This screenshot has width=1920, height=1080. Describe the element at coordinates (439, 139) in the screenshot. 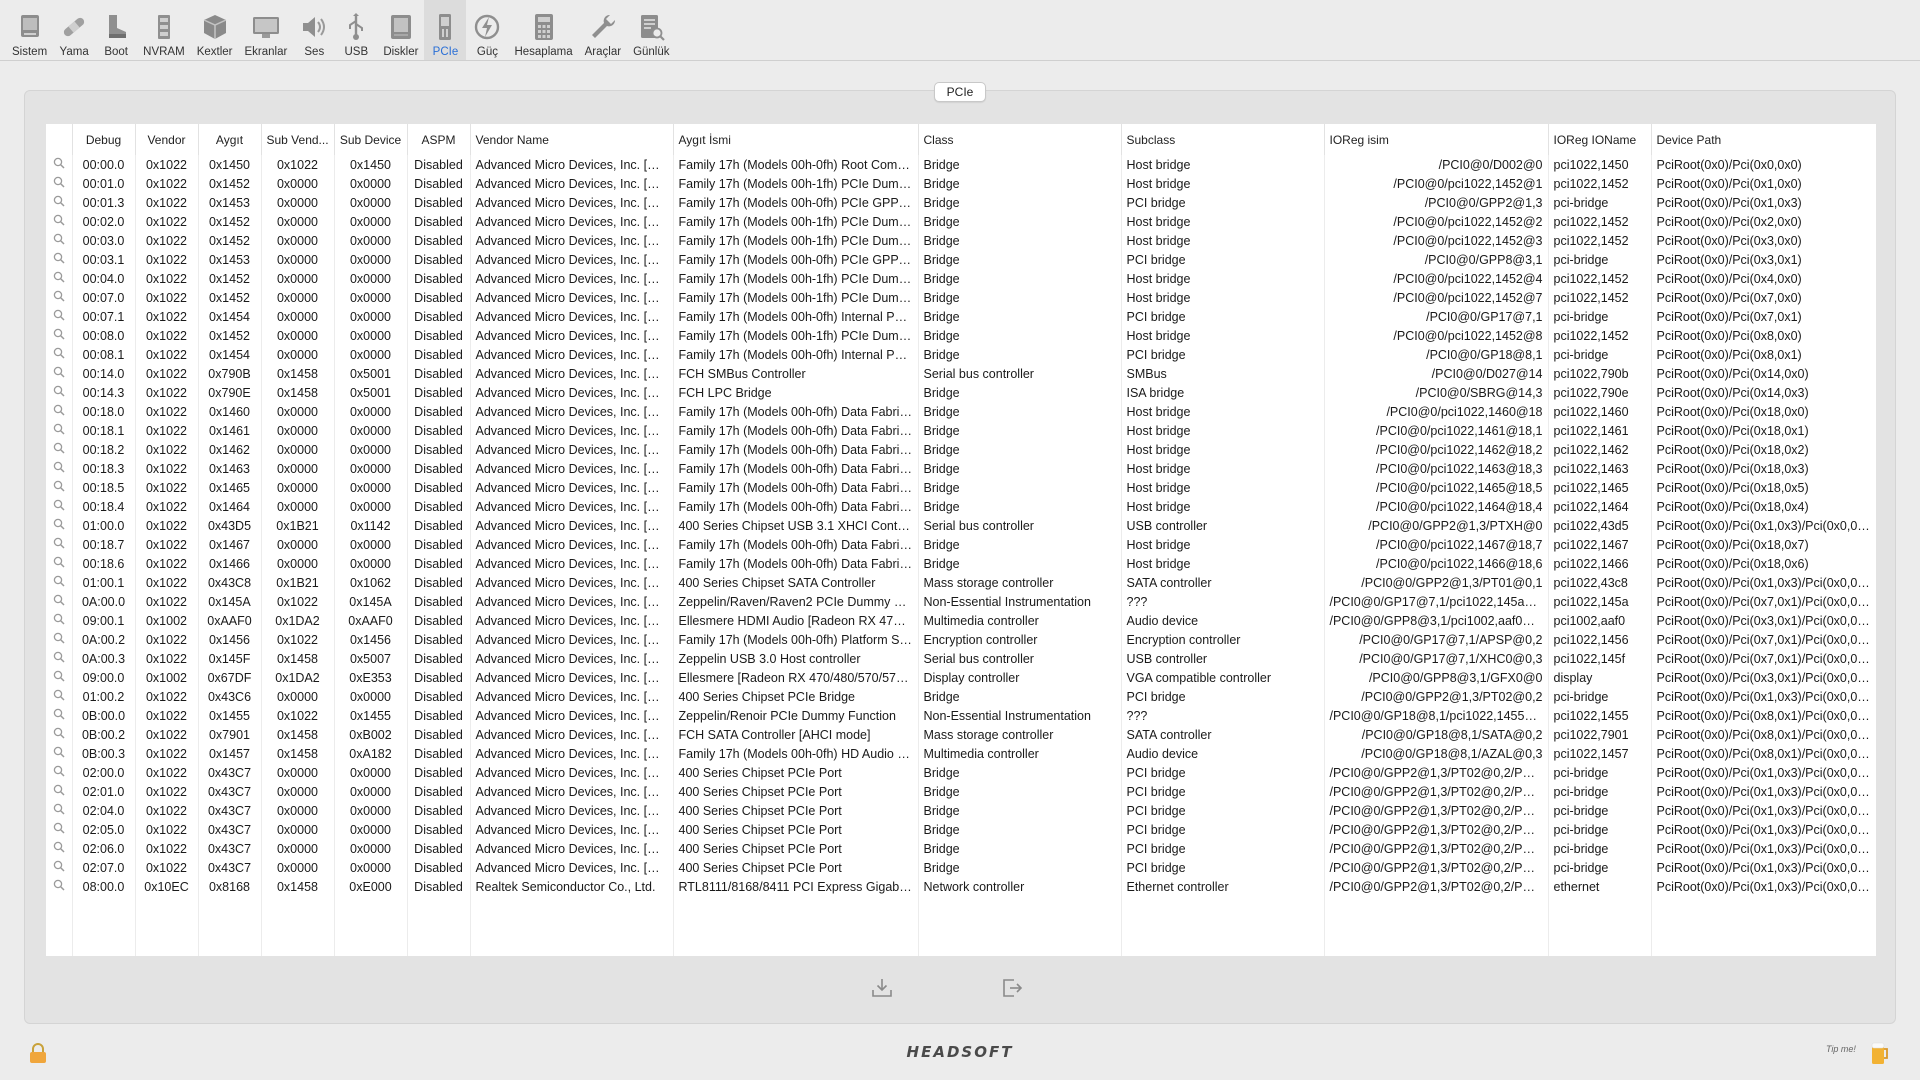

I see `column-header: ASPM` at that location.